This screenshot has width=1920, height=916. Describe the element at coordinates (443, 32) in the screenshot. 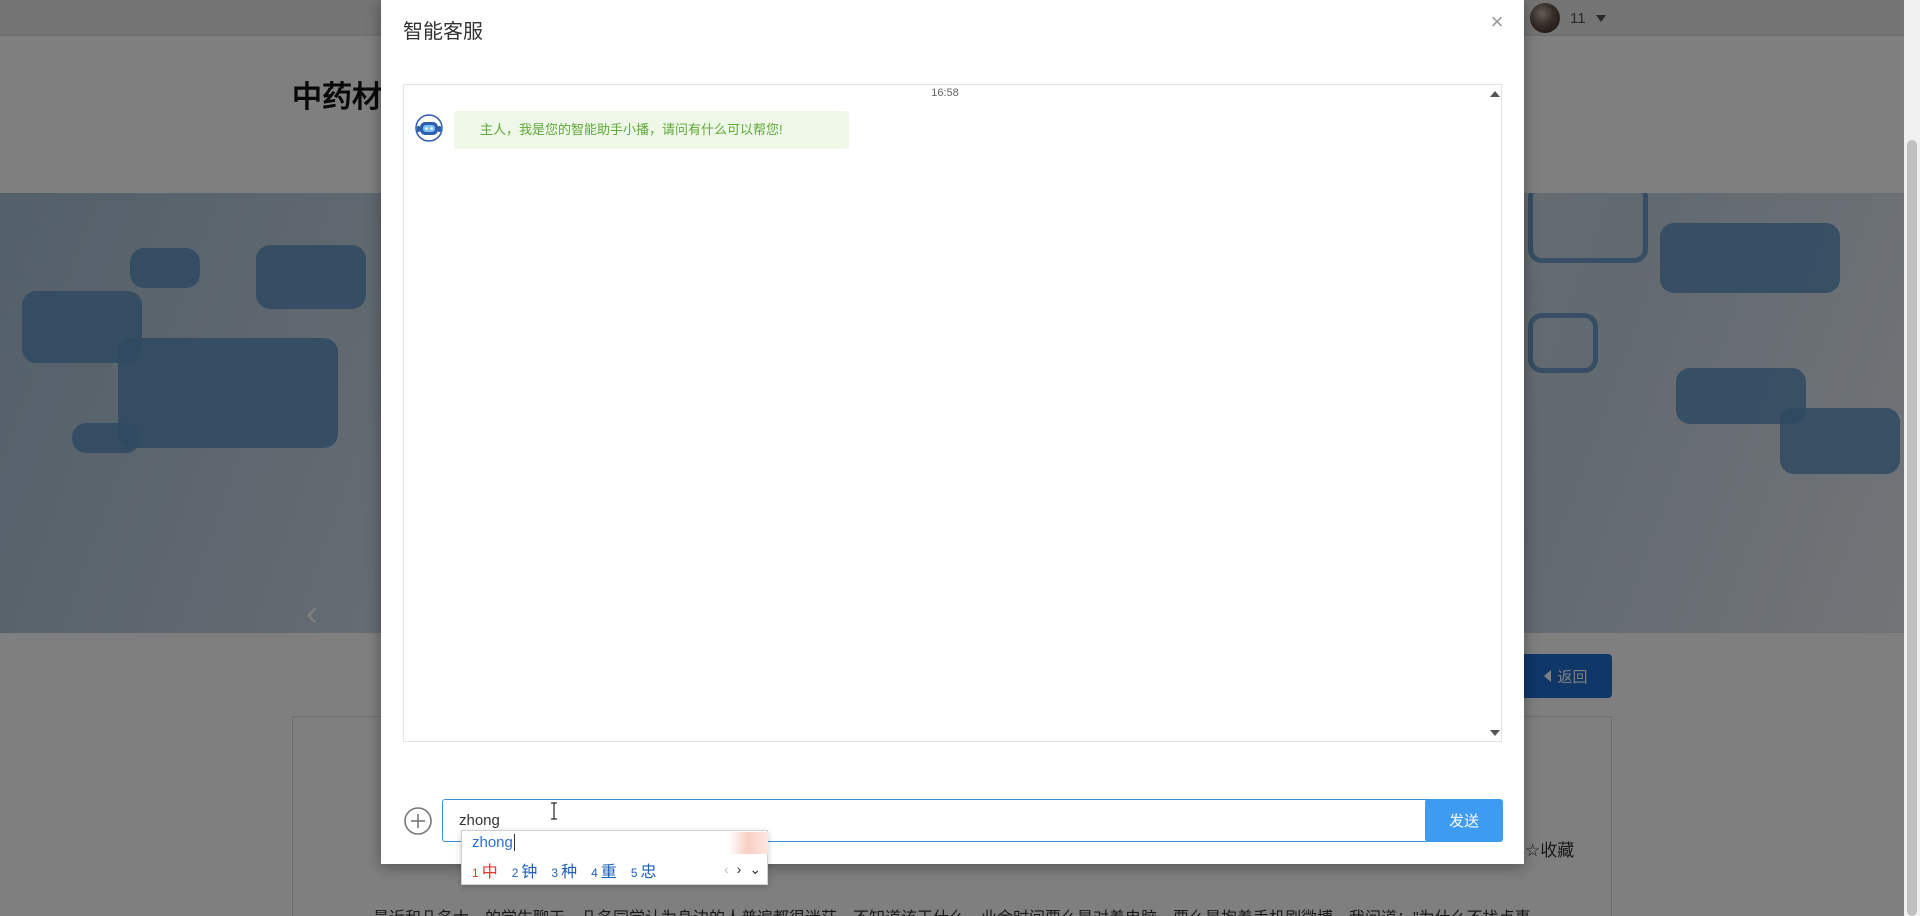

I see `modal-title: 智能客服` at that location.